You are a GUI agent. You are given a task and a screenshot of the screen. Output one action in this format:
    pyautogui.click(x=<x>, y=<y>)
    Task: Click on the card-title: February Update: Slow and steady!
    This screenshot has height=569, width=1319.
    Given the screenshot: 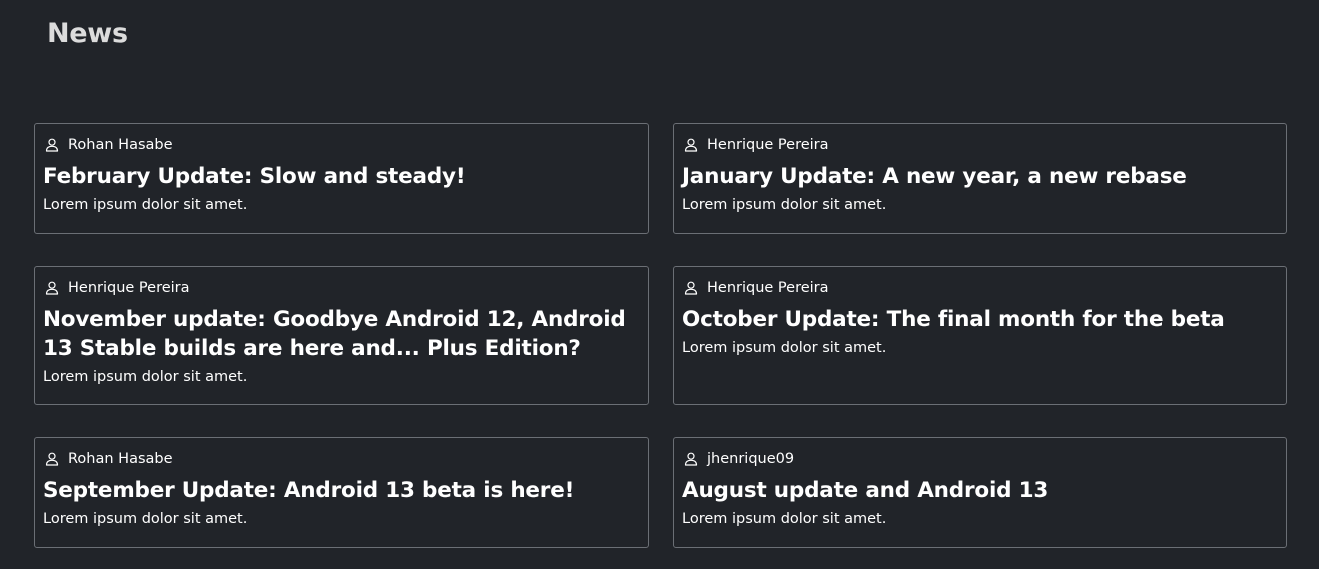 What is the action you would take?
    pyautogui.click(x=341, y=176)
    